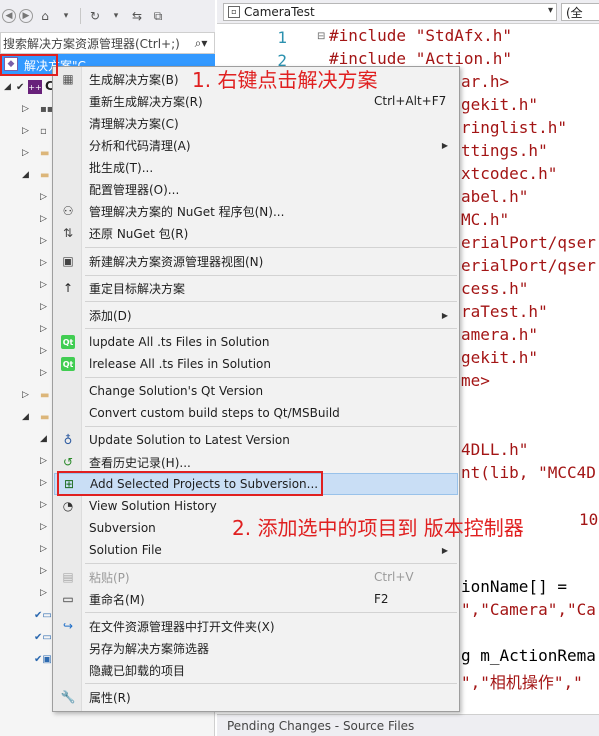  I want to click on menu-item-convert-build-steps: Convert custom build steps to Qt/MSBuild, so click(256, 413).